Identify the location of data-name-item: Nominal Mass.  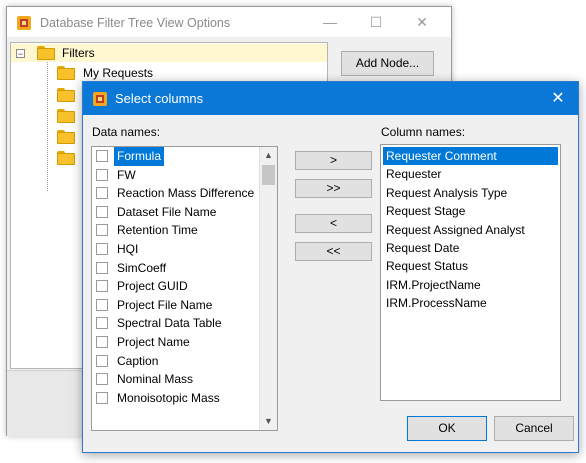
(176, 379).